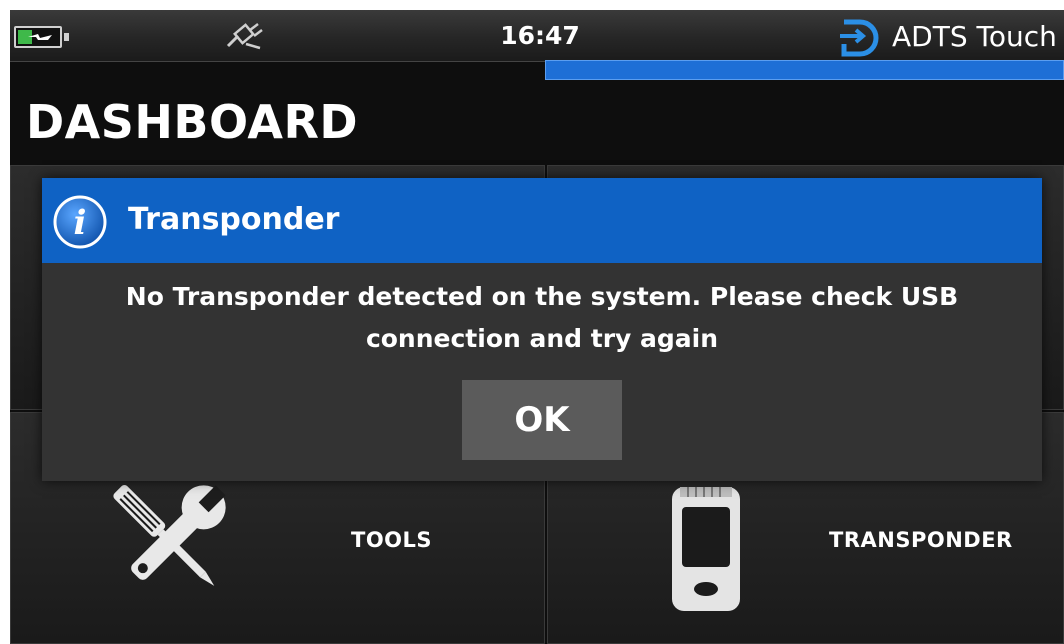 The image size is (1064, 644). What do you see at coordinates (234, 219) in the screenshot?
I see `dialog-title: Transponder` at bounding box center [234, 219].